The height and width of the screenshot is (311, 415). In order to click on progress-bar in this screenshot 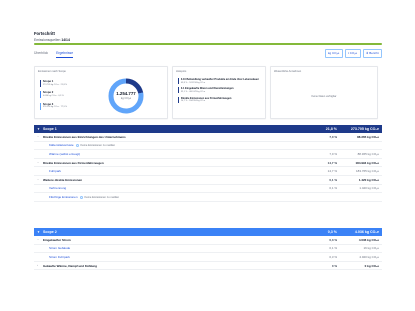, I will do `click(208, 44)`.